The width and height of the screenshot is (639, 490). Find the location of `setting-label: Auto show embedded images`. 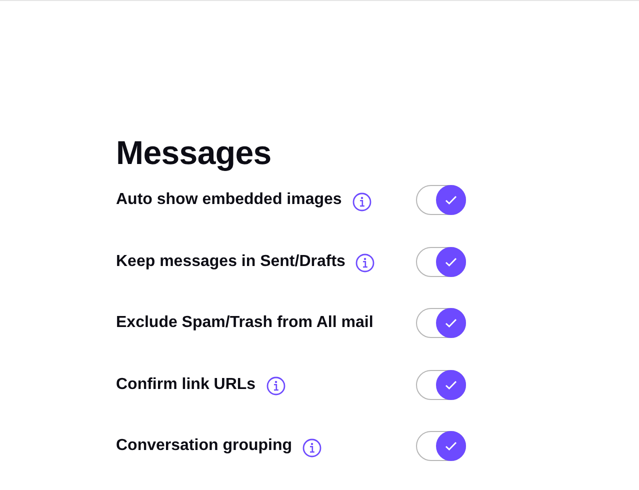

setting-label: Auto show embedded images is located at coordinates (229, 200).